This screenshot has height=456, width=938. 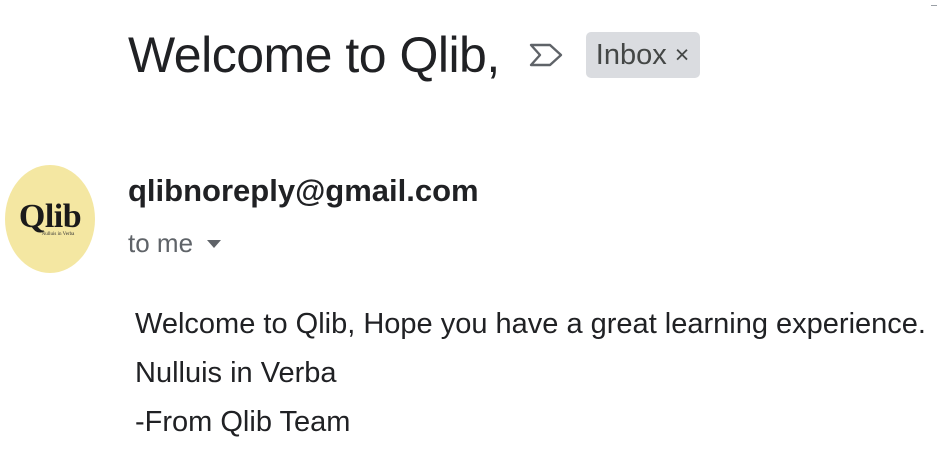 What do you see at coordinates (934, 5) in the screenshot?
I see `window-corner-mark` at bounding box center [934, 5].